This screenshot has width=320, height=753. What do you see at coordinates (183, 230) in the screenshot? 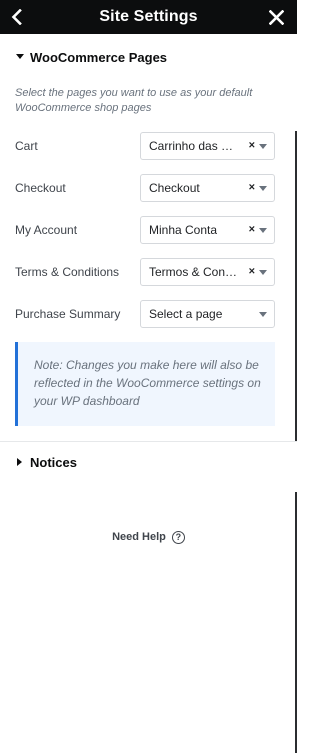
I see `select-value: Minha Conta` at bounding box center [183, 230].